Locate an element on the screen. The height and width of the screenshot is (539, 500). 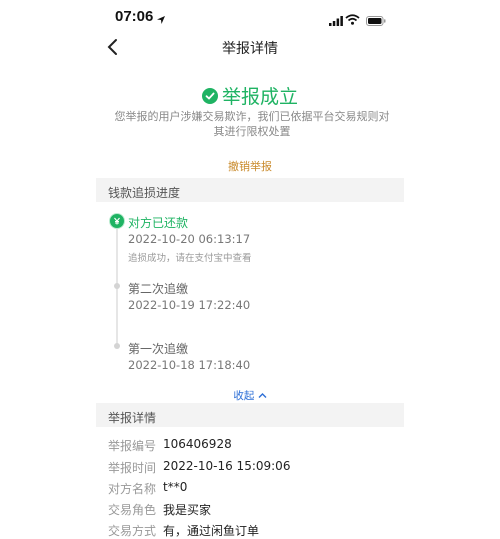
status-bar: 07:06 is located at coordinates (250, 17).